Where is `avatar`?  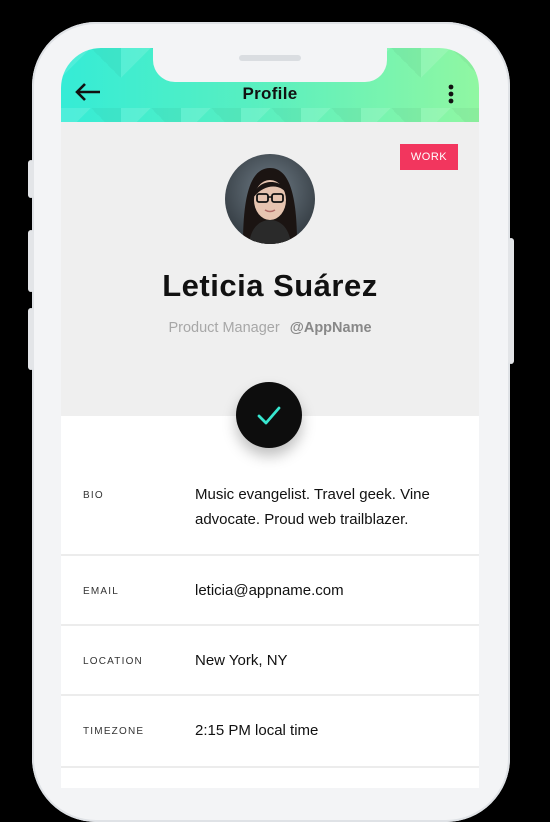 avatar is located at coordinates (270, 199).